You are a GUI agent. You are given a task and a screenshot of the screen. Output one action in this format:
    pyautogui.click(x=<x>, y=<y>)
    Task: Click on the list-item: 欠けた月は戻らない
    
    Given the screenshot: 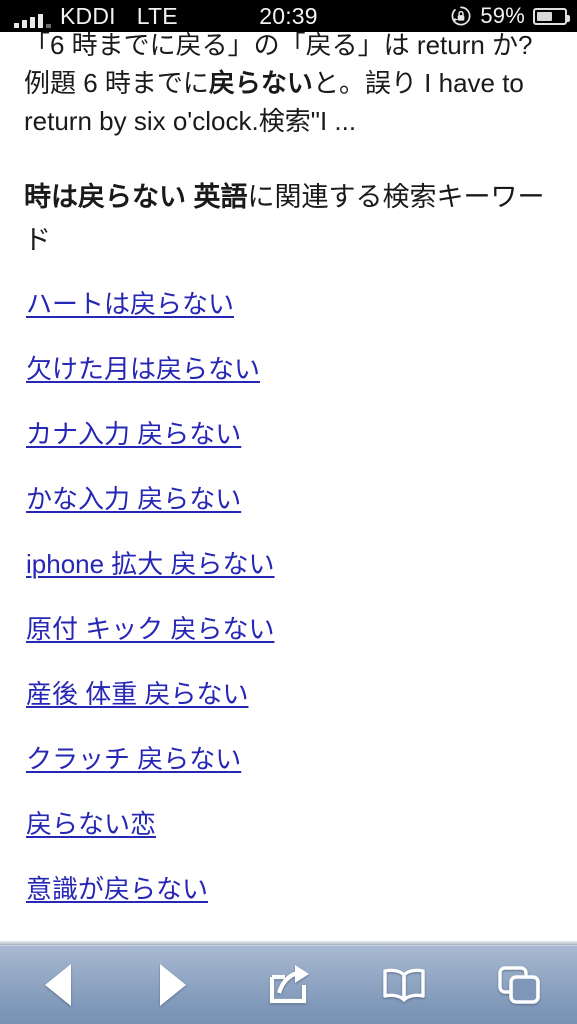 What is the action you would take?
    pyautogui.click(x=288, y=385)
    